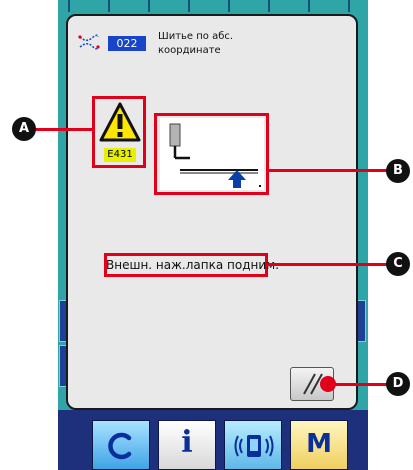 The width and height of the screenshot is (413, 470). What do you see at coordinates (254, 448) in the screenshot?
I see `communication-icon` at bounding box center [254, 448].